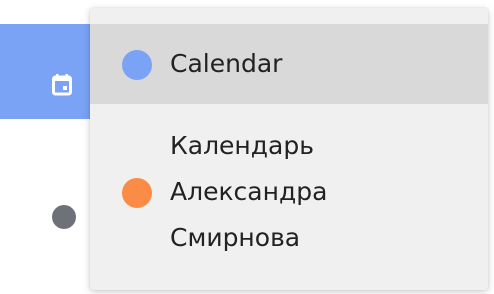 The height and width of the screenshot is (294, 494). What do you see at coordinates (249, 191) in the screenshot?
I see `menu-item-label: Календарь Александра Смирнова` at bounding box center [249, 191].